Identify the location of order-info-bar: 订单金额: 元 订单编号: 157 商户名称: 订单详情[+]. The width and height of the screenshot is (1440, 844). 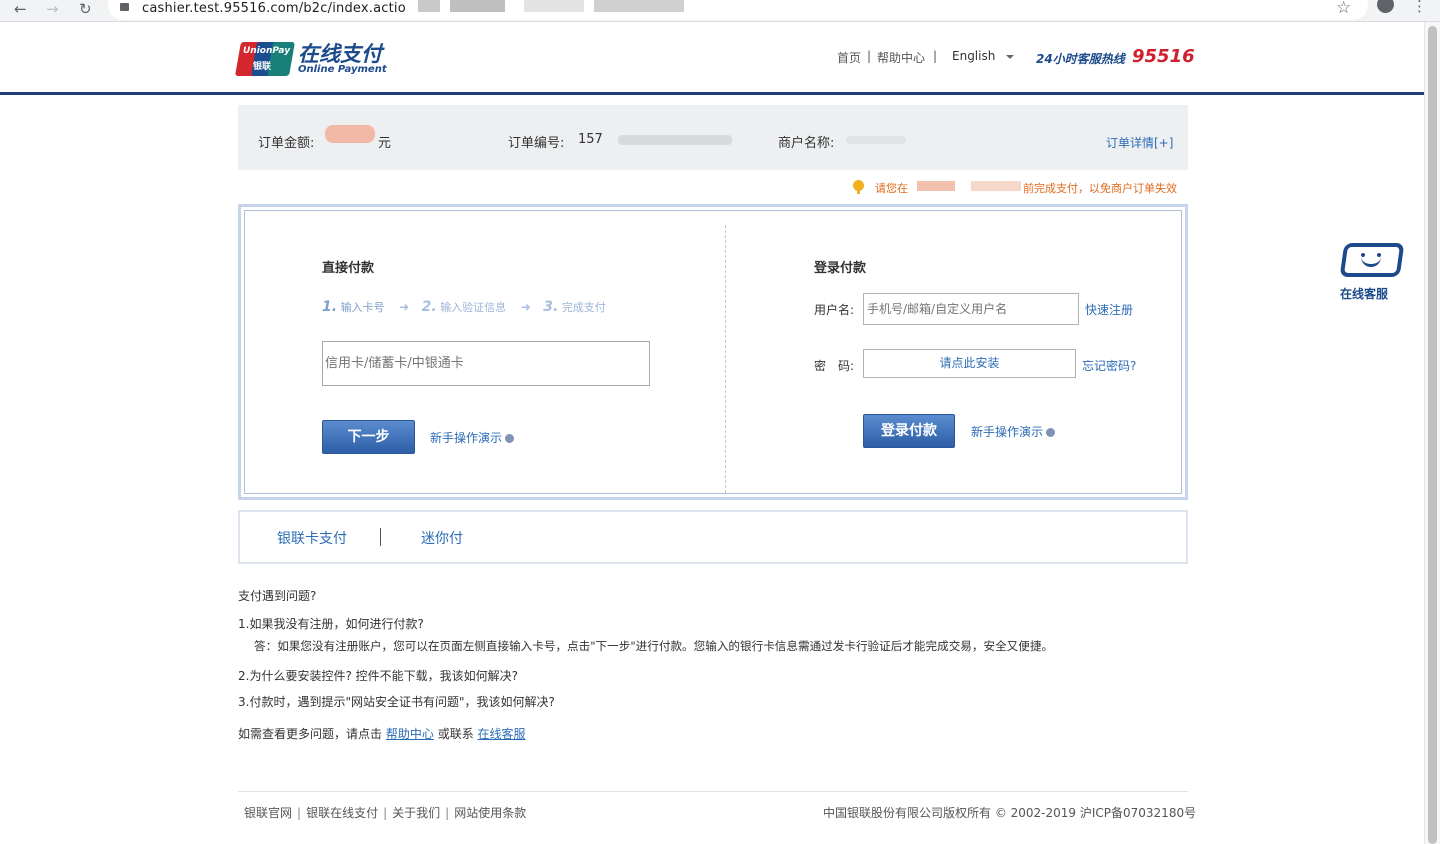
(713, 137).